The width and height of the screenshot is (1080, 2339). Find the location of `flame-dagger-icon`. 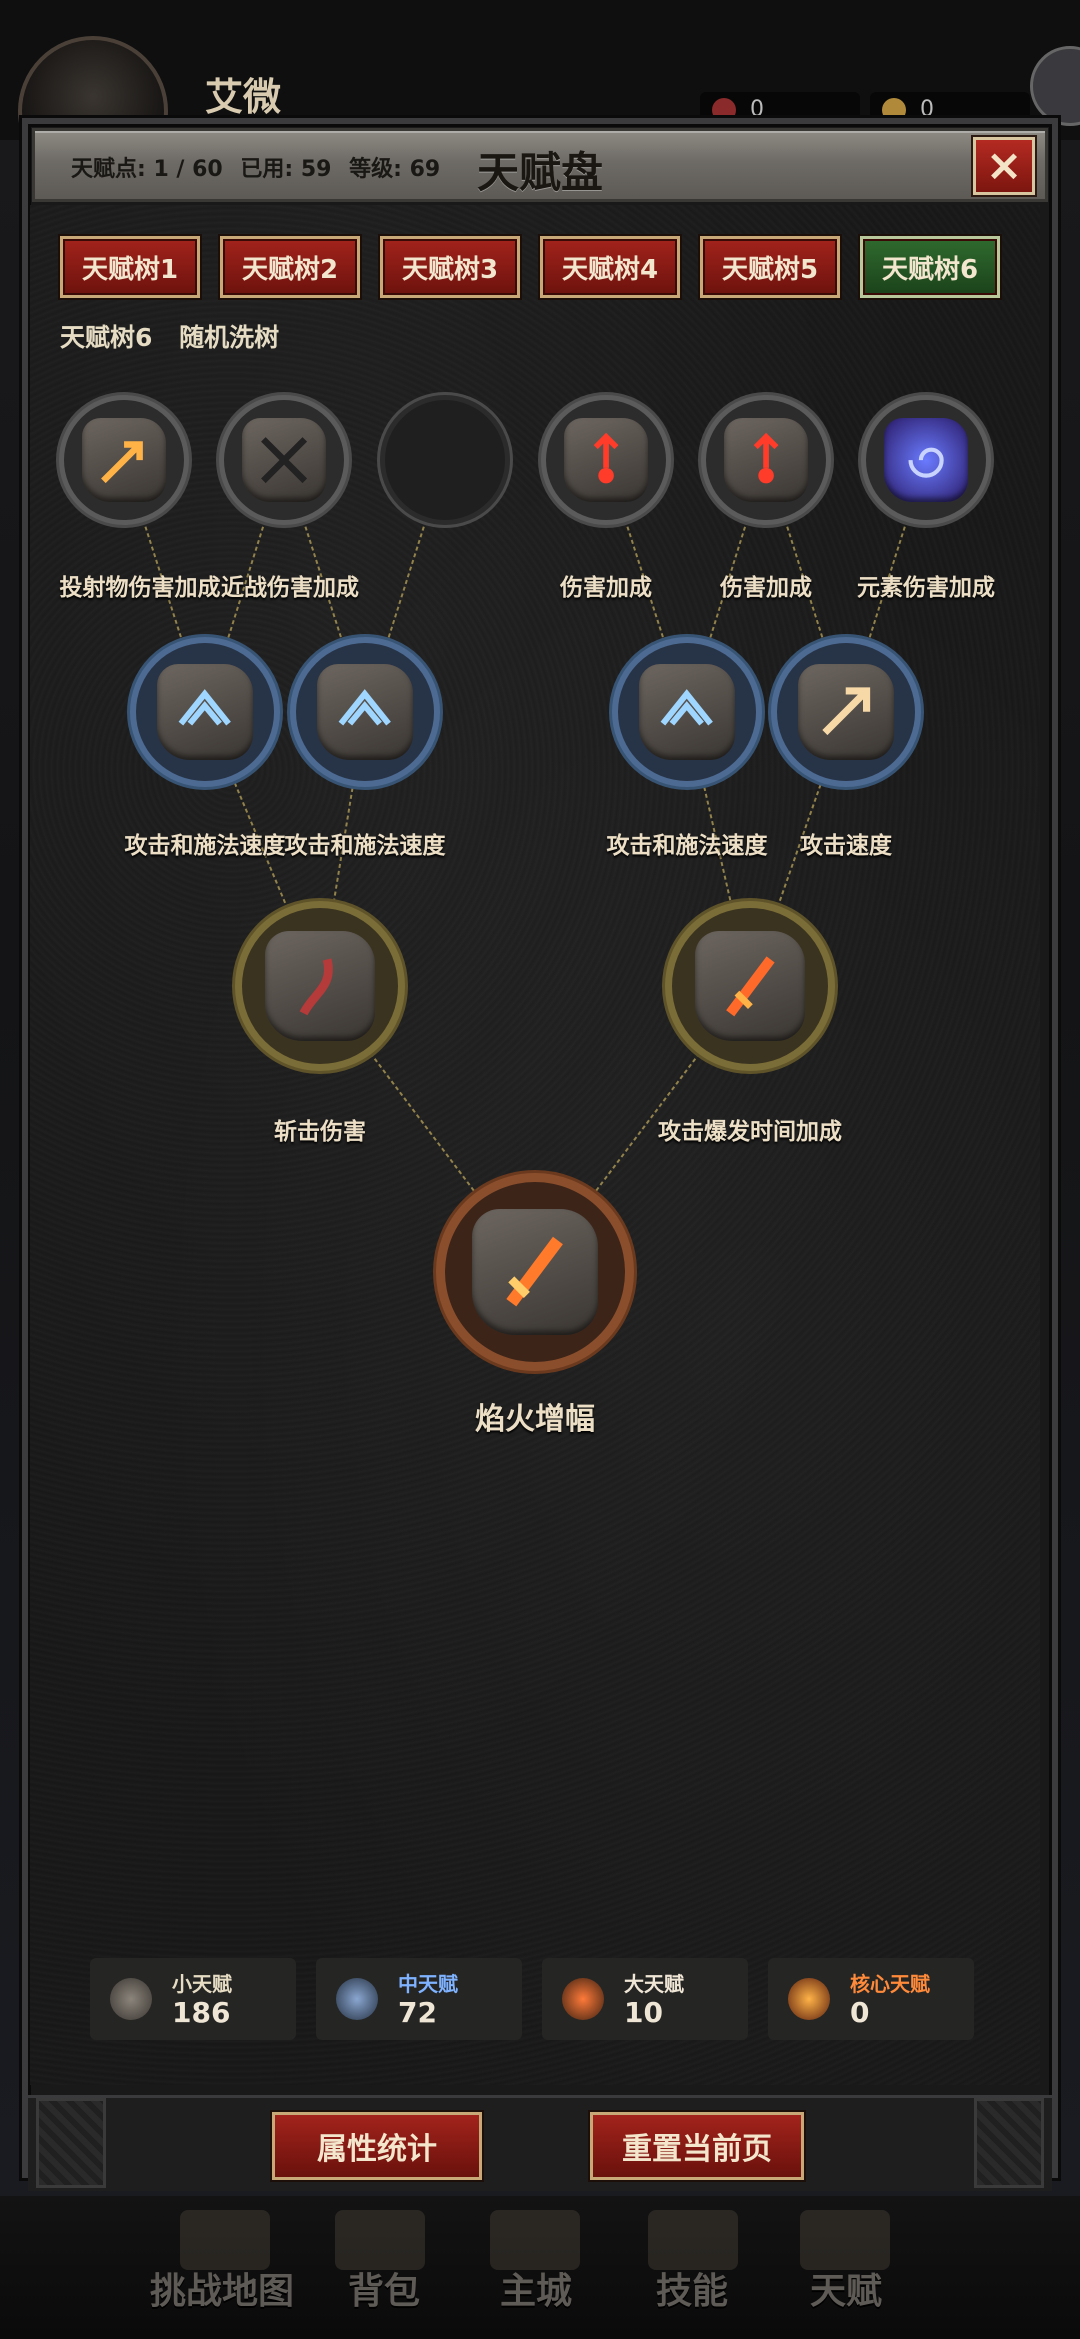

flame-dagger-icon is located at coordinates (535, 1272).